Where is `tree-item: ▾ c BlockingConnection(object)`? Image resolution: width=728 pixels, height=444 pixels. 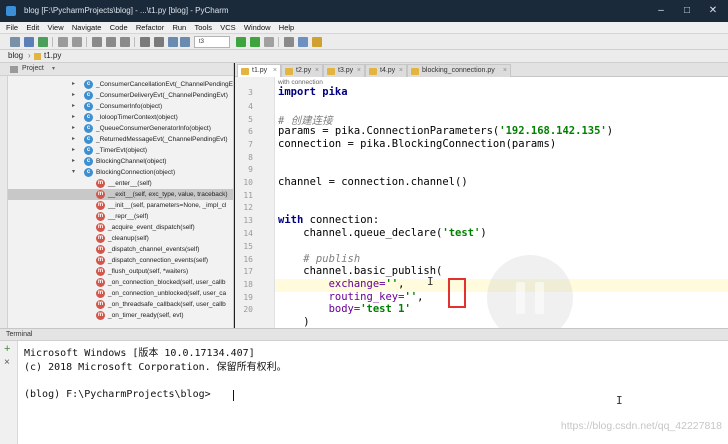 tree-item: ▾ c BlockingConnection(object) is located at coordinates (120, 172).